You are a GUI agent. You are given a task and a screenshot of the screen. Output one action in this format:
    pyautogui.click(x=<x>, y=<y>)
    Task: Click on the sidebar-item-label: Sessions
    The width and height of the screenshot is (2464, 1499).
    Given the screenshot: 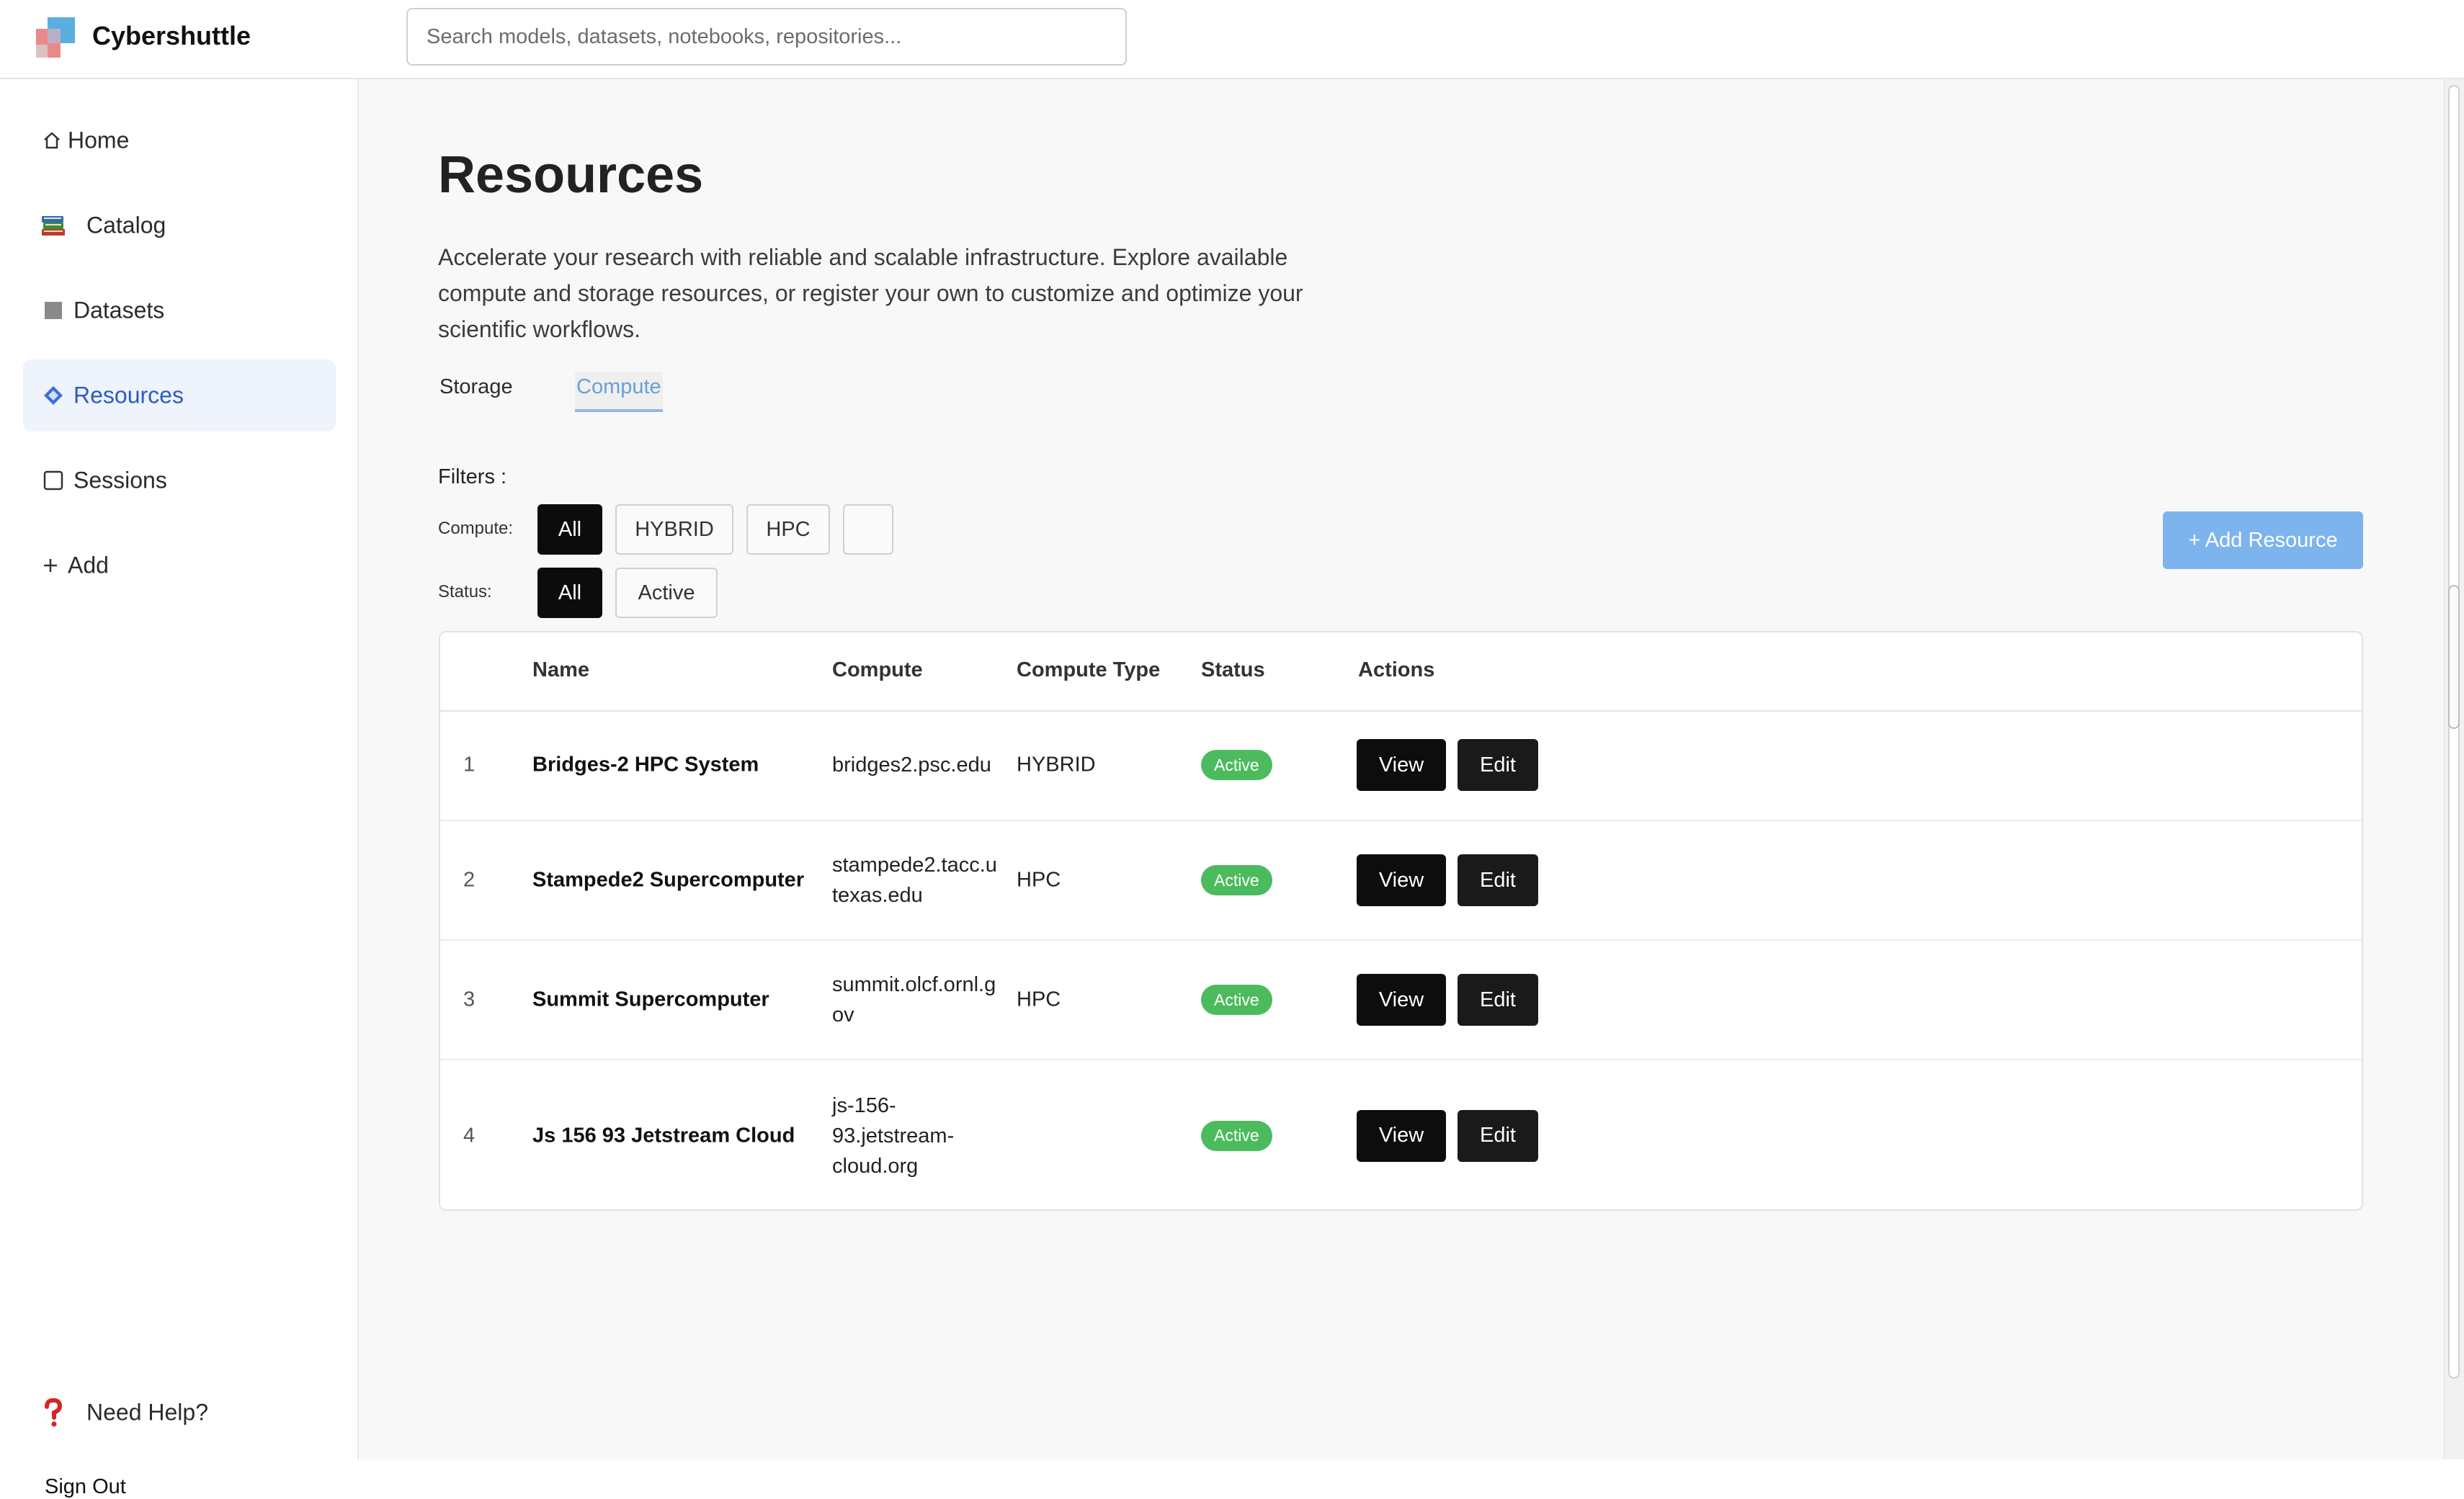 What is the action you would take?
    pyautogui.click(x=120, y=480)
    